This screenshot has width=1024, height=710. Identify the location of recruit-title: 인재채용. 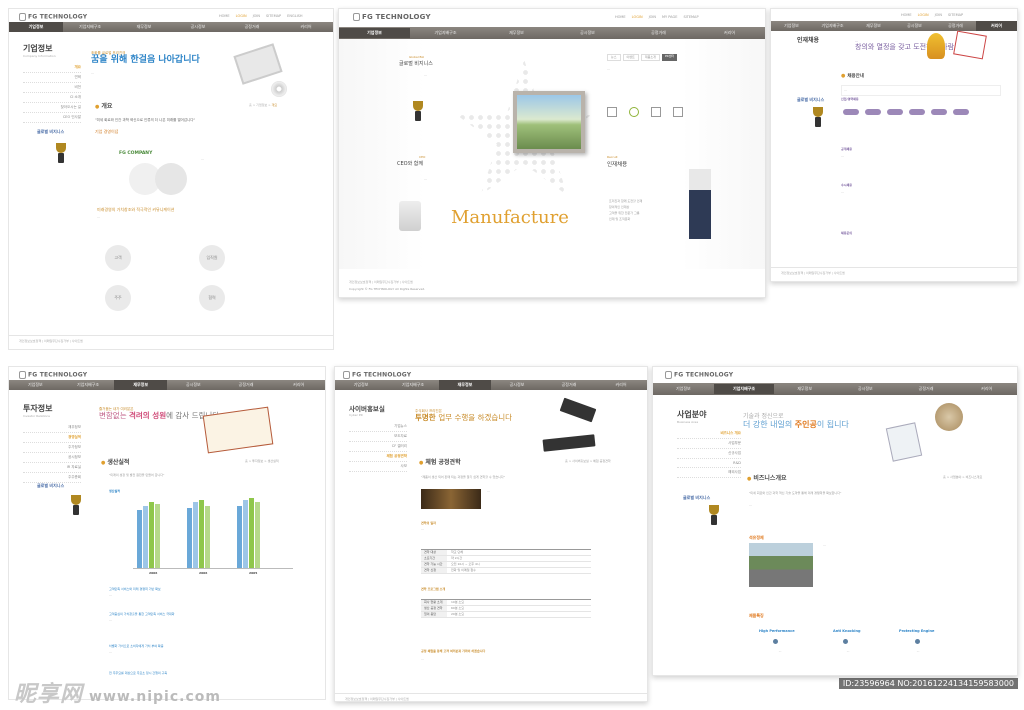
(617, 165).